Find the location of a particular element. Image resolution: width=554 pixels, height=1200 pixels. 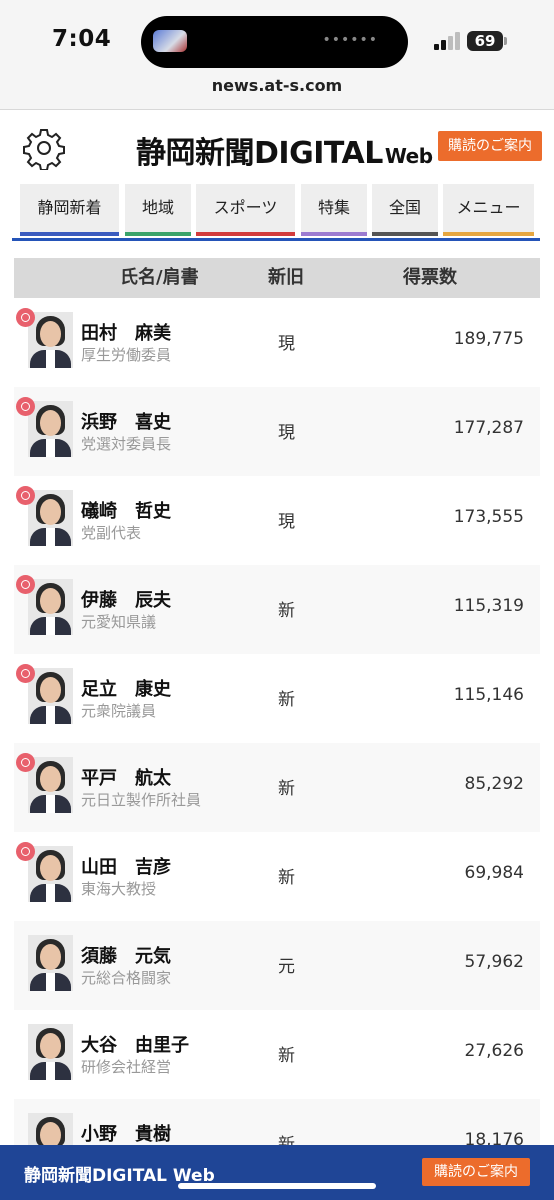

candidate-name: 伊藤 辰夫 is located at coordinates (126, 600).